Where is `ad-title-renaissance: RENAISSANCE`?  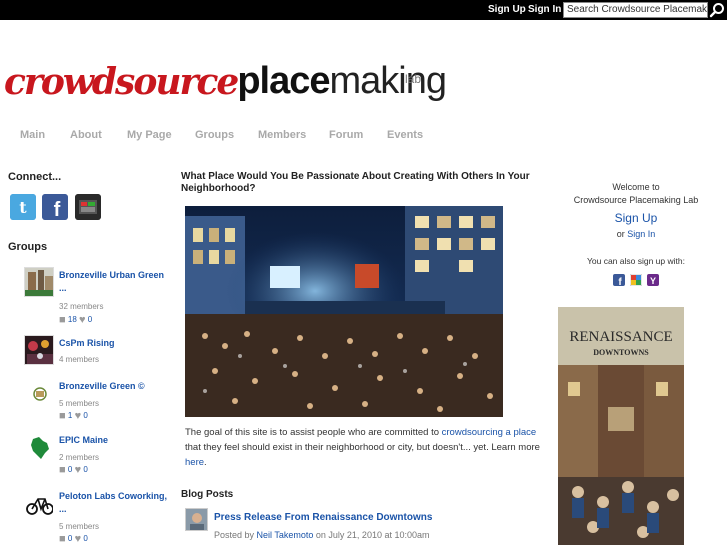 ad-title-renaissance: RENAISSANCE is located at coordinates (620, 337).